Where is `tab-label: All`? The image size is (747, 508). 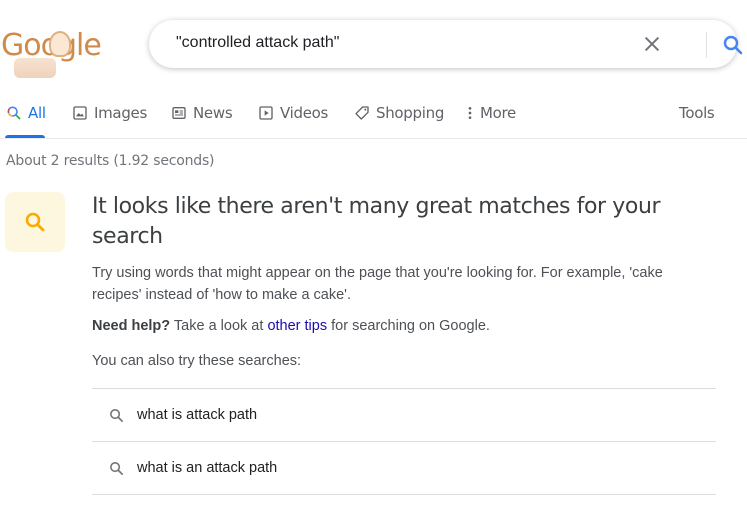 tab-label: All is located at coordinates (37, 113).